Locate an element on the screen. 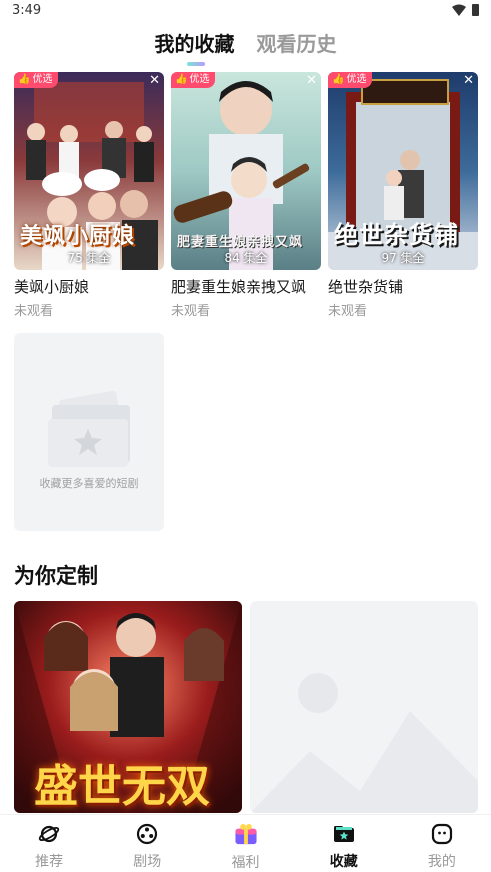  planet-icon is located at coordinates (49, 834).